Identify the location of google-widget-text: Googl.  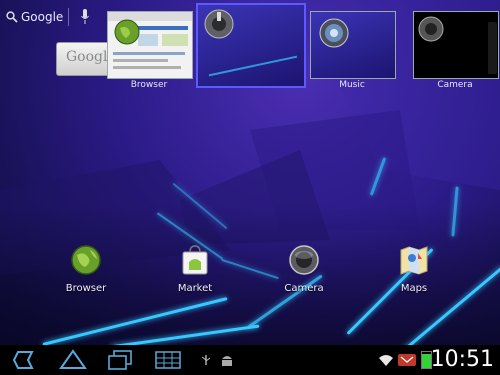
(87, 57).